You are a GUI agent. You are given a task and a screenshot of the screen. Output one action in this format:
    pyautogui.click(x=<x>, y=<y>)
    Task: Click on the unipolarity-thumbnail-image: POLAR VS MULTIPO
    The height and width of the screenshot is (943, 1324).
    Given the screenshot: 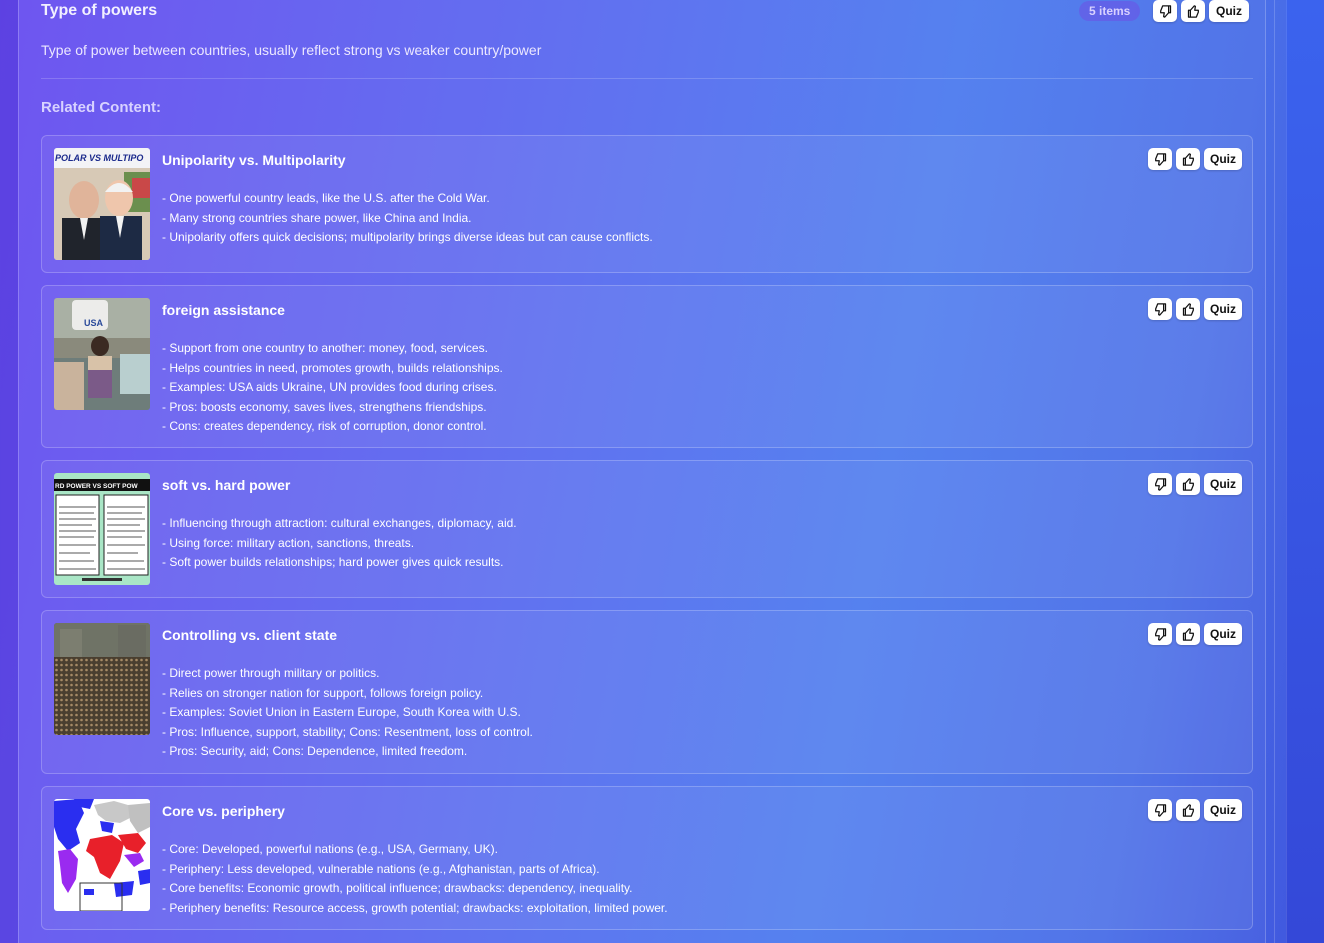 What is the action you would take?
    pyautogui.click(x=102, y=204)
    